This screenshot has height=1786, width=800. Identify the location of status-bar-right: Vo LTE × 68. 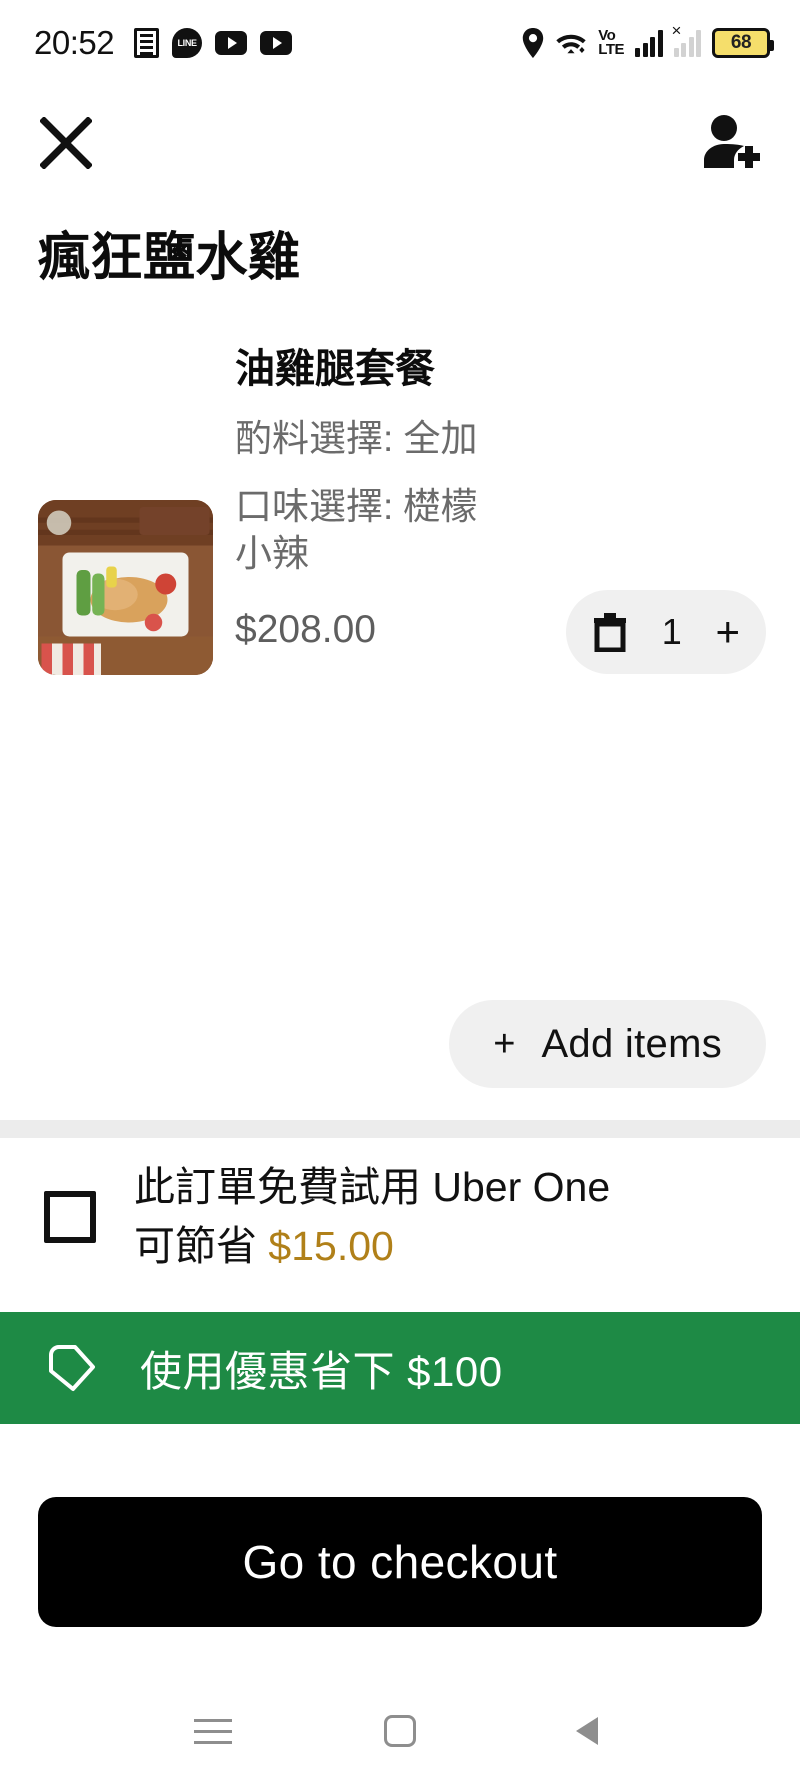
(648, 40).